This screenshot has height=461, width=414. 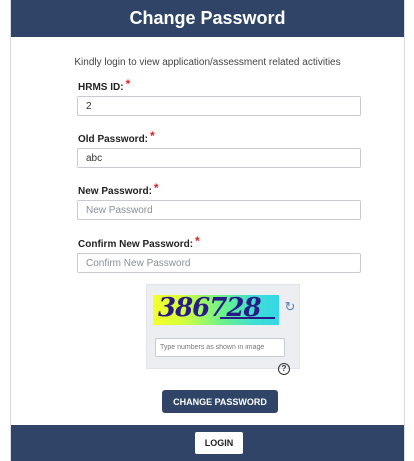 I want to click on old-password-label: Old Password: *, so click(x=116, y=137).